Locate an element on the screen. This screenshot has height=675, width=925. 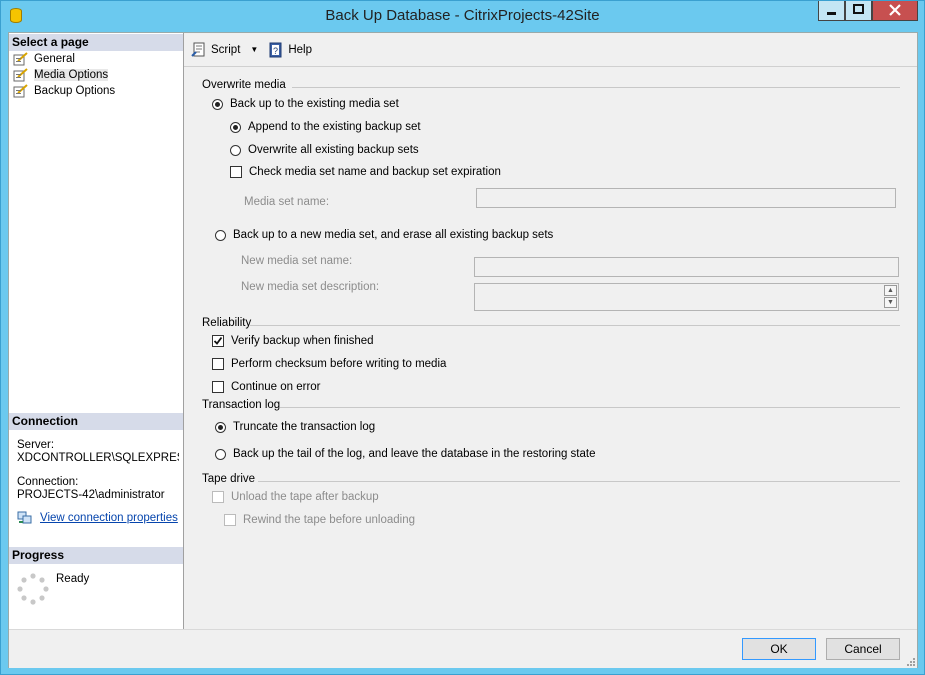
maximize-button is located at coordinates (858, 11).